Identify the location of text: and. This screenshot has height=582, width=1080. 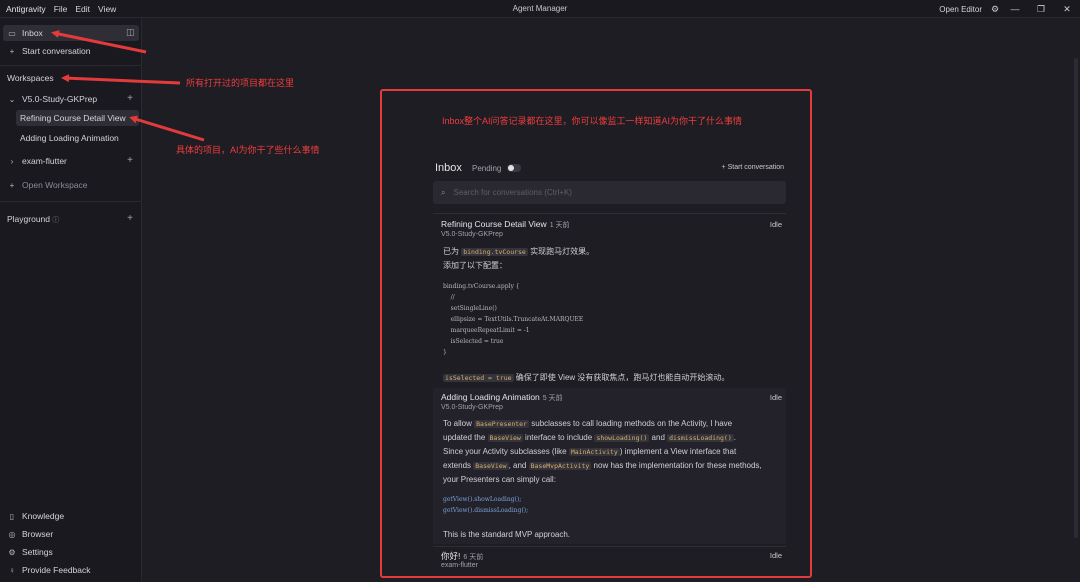
(658, 437).